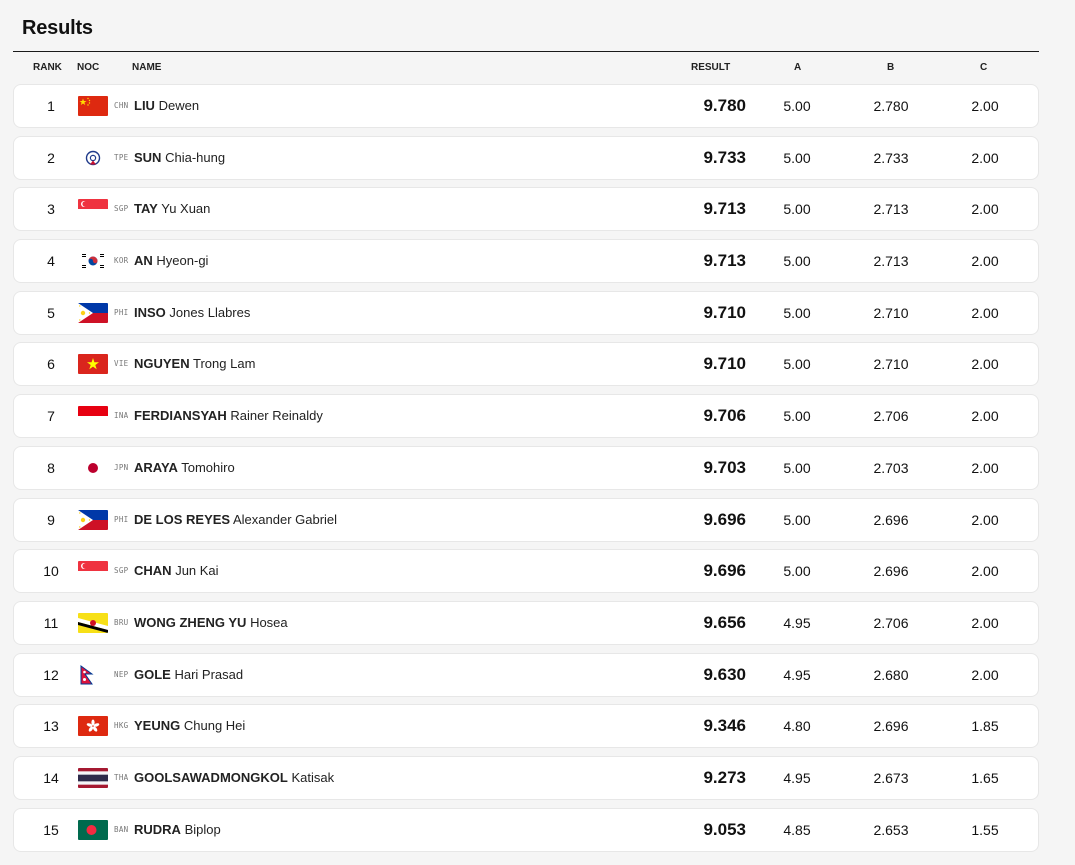 The width and height of the screenshot is (1075, 865). I want to click on rank-cell: 11, so click(51, 622).